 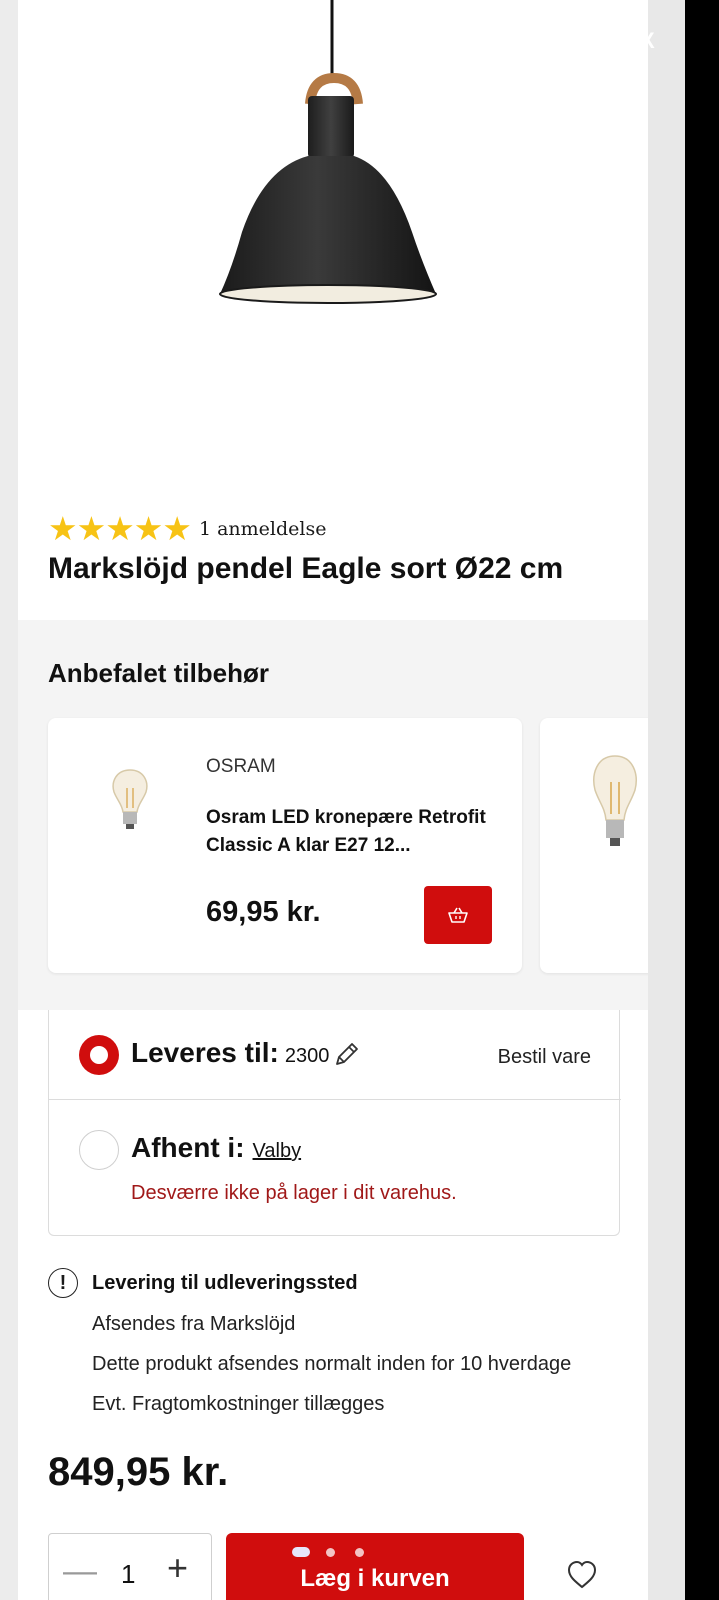 I want to click on side-gutter, so click(x=666, y=800).